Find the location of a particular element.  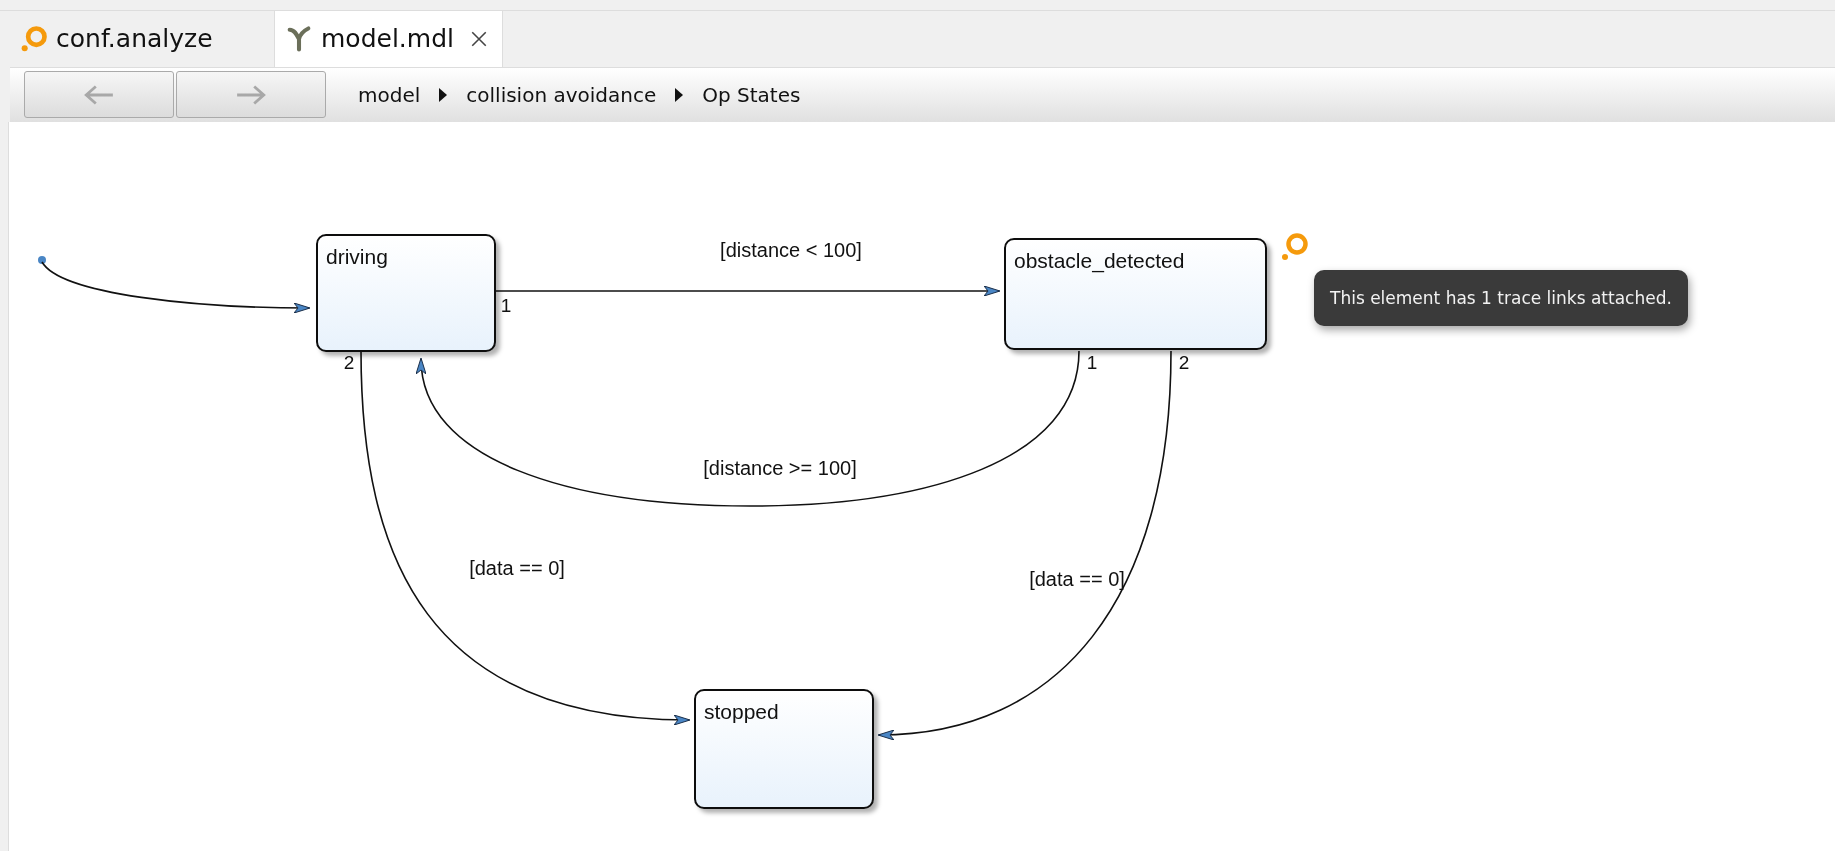

state-name: obstacle_detected is located at coordinates (1099, 260).